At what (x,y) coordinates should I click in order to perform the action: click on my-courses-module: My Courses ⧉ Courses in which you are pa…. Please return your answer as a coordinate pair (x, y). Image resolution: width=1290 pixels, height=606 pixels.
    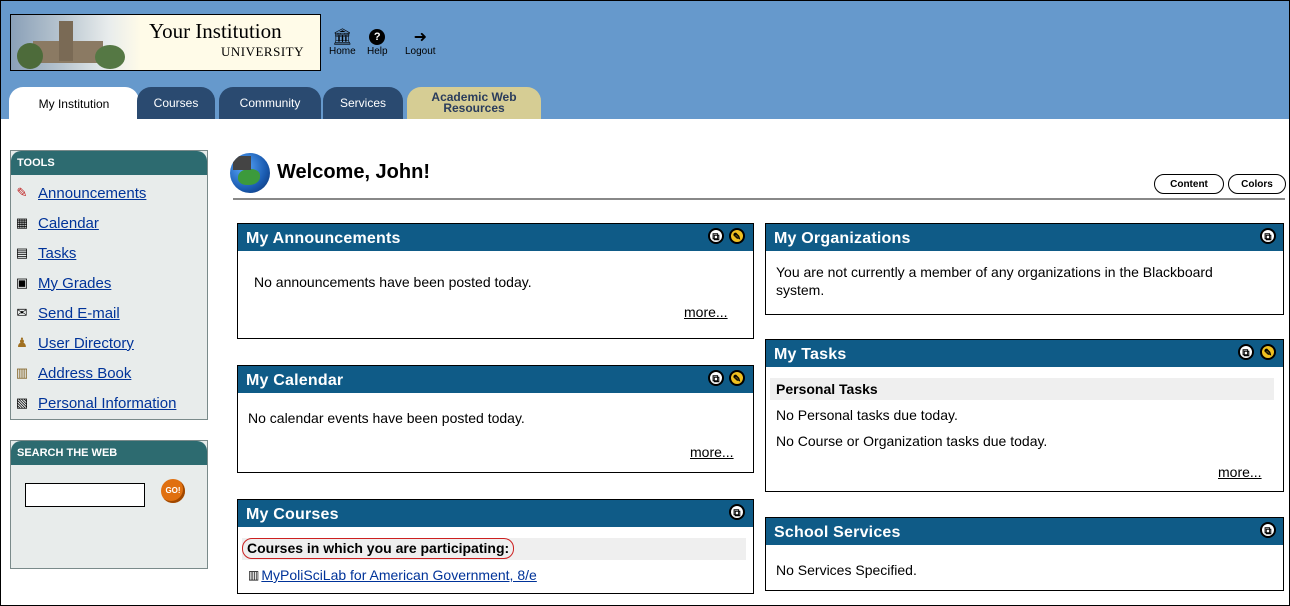
    Looking at the image, I should click on (495, 546).